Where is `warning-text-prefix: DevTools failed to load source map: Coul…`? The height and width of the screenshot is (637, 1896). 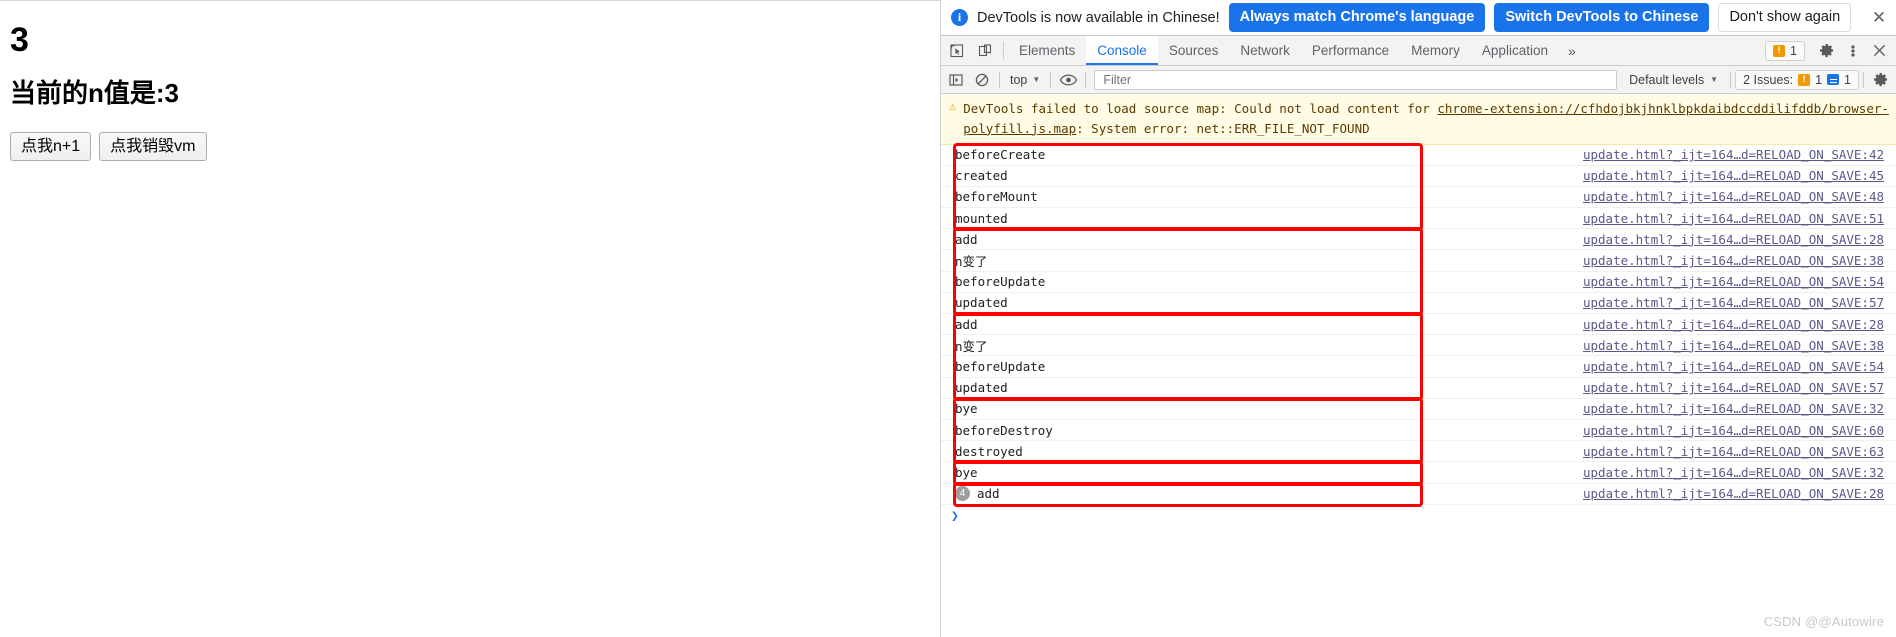
warning-text-prefix: DevTools failed to load source map: Coul… is located at coordinates (1200, 108).